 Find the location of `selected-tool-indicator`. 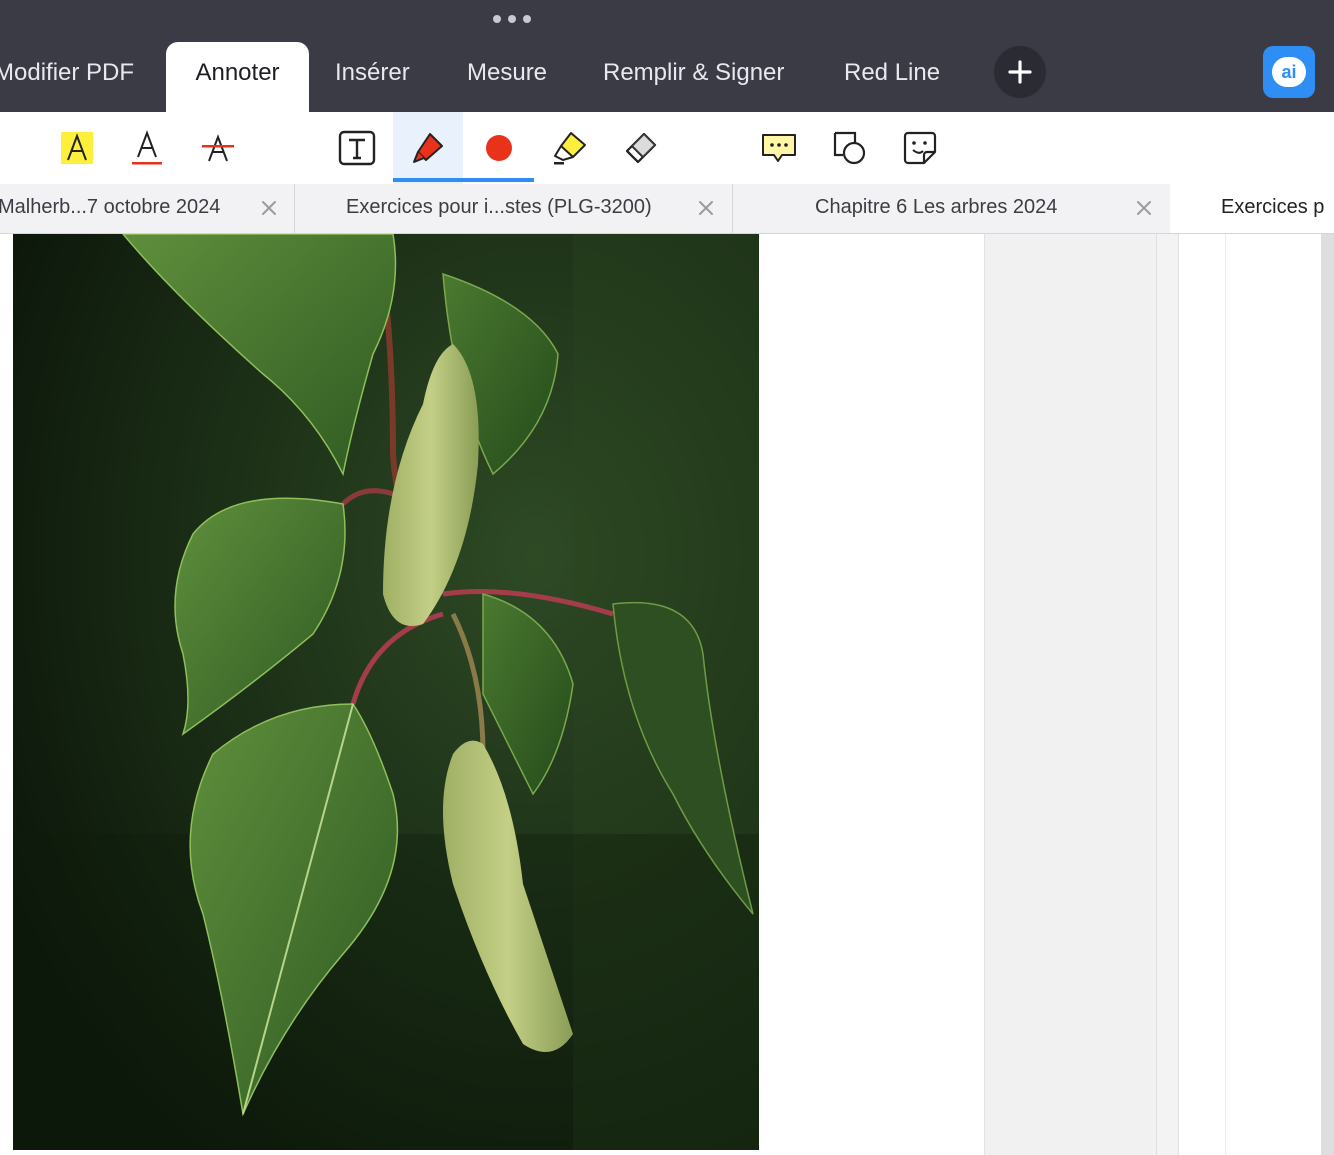

selected-tool-indicator is located at coordinates (463, 180).